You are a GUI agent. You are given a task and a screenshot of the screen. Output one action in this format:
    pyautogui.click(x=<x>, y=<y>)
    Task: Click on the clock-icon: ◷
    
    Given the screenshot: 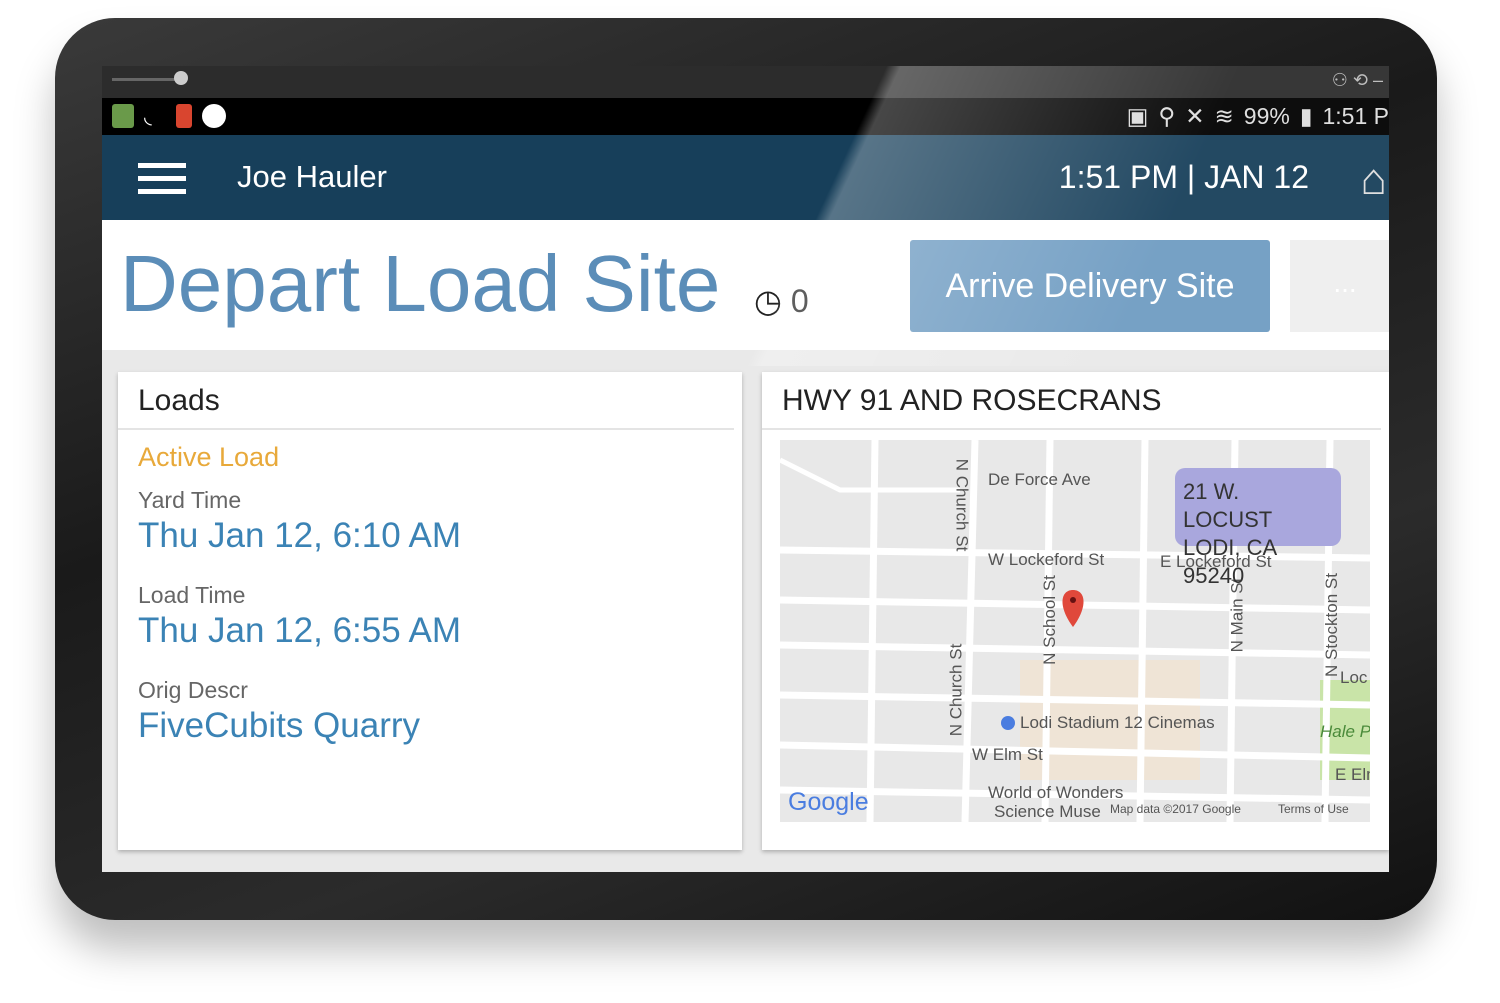 What is the action you would take?
    pyautogui.click(x=768, y=301)
    